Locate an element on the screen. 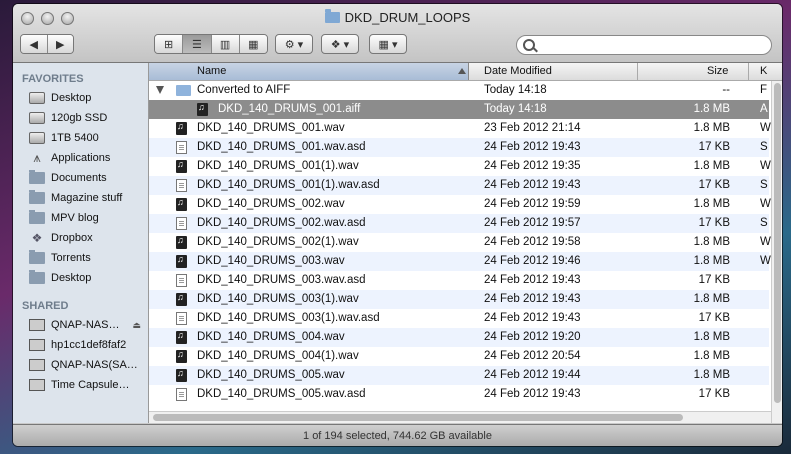  column-header-name: Name is located at coordinates (211, 71).